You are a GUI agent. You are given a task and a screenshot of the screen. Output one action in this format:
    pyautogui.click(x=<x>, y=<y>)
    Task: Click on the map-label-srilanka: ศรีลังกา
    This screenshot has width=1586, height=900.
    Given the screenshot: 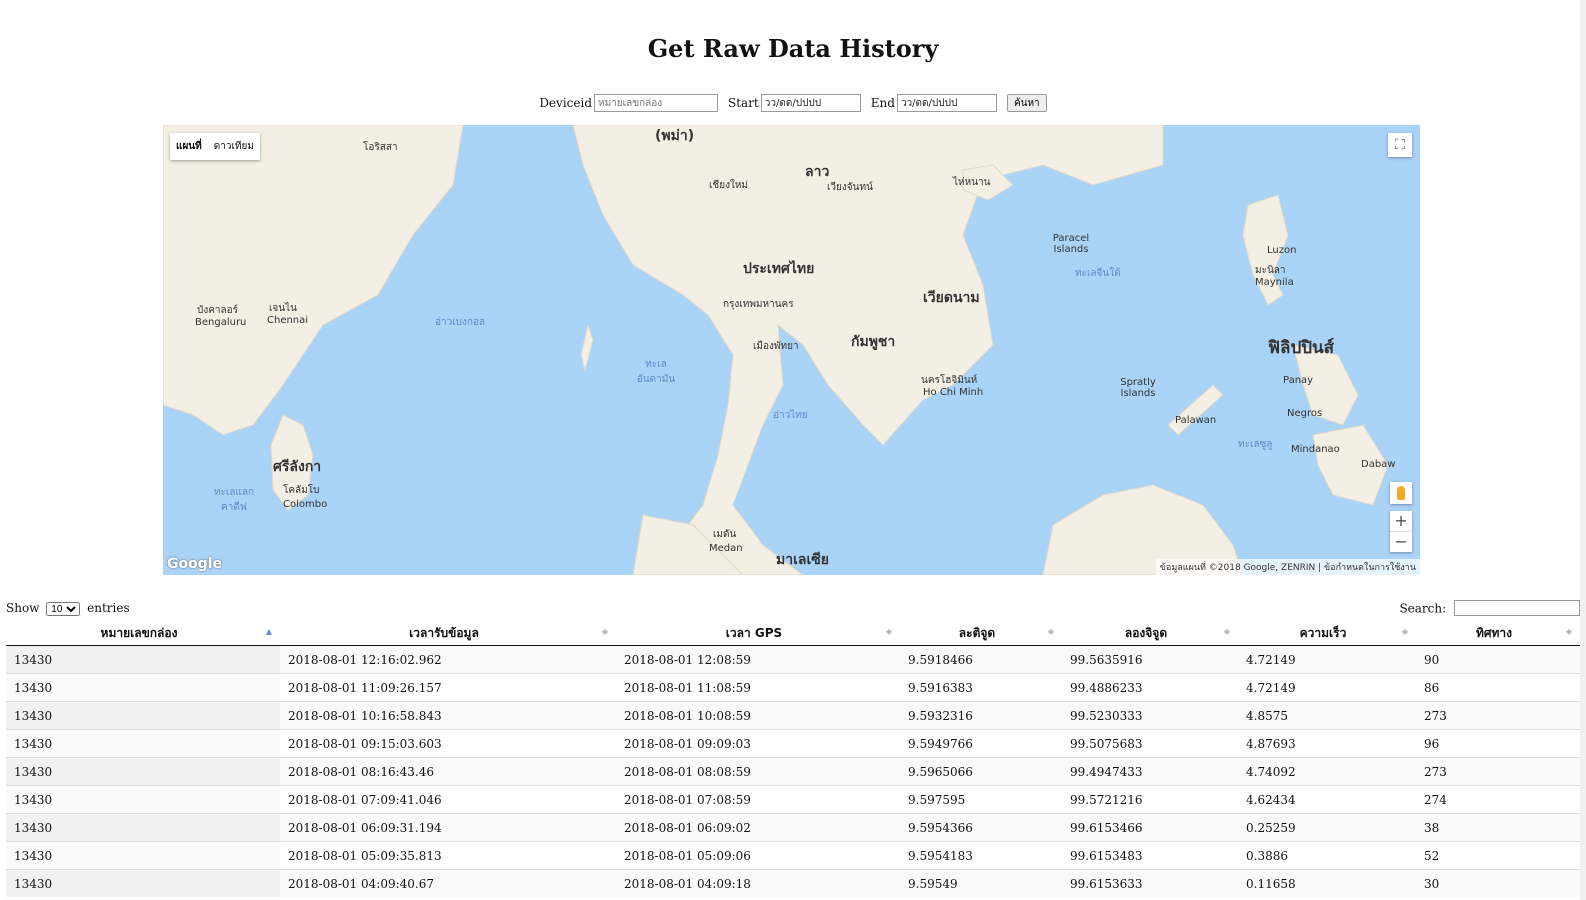 What is the action you would take?
    pyautogui.click(x=297, y=467)
    